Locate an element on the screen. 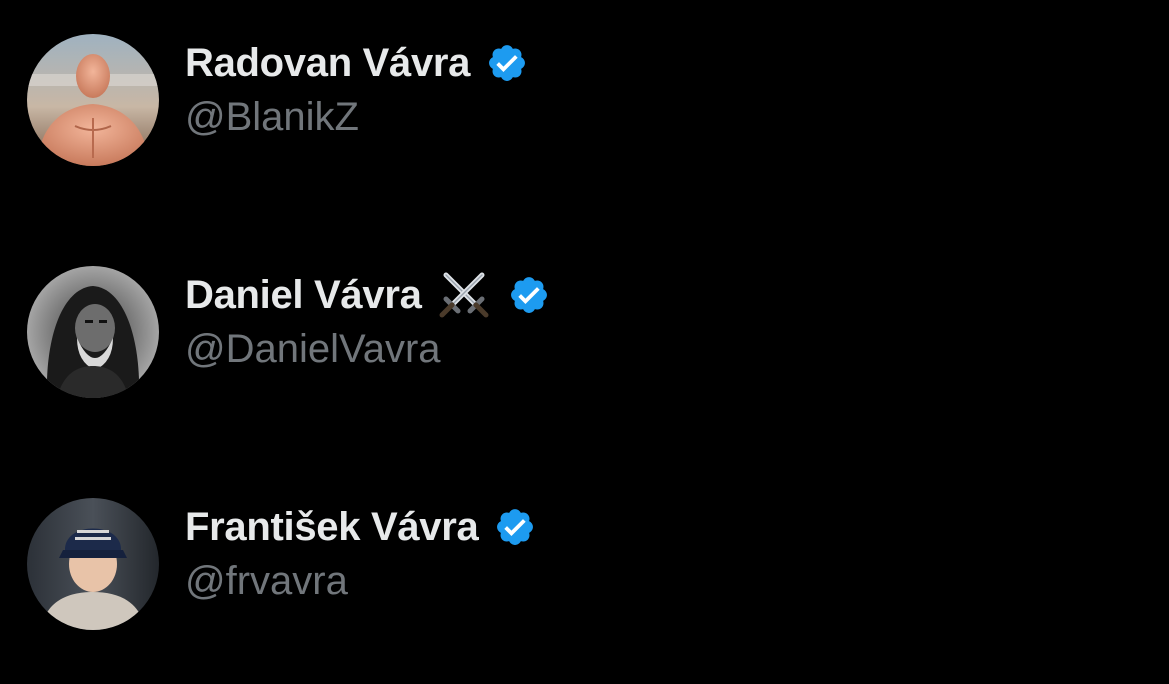 Image resolution: width=1169 pixels, height=684 pixels. name-line: Daniel Vávra is located at coordinates (367, 295).